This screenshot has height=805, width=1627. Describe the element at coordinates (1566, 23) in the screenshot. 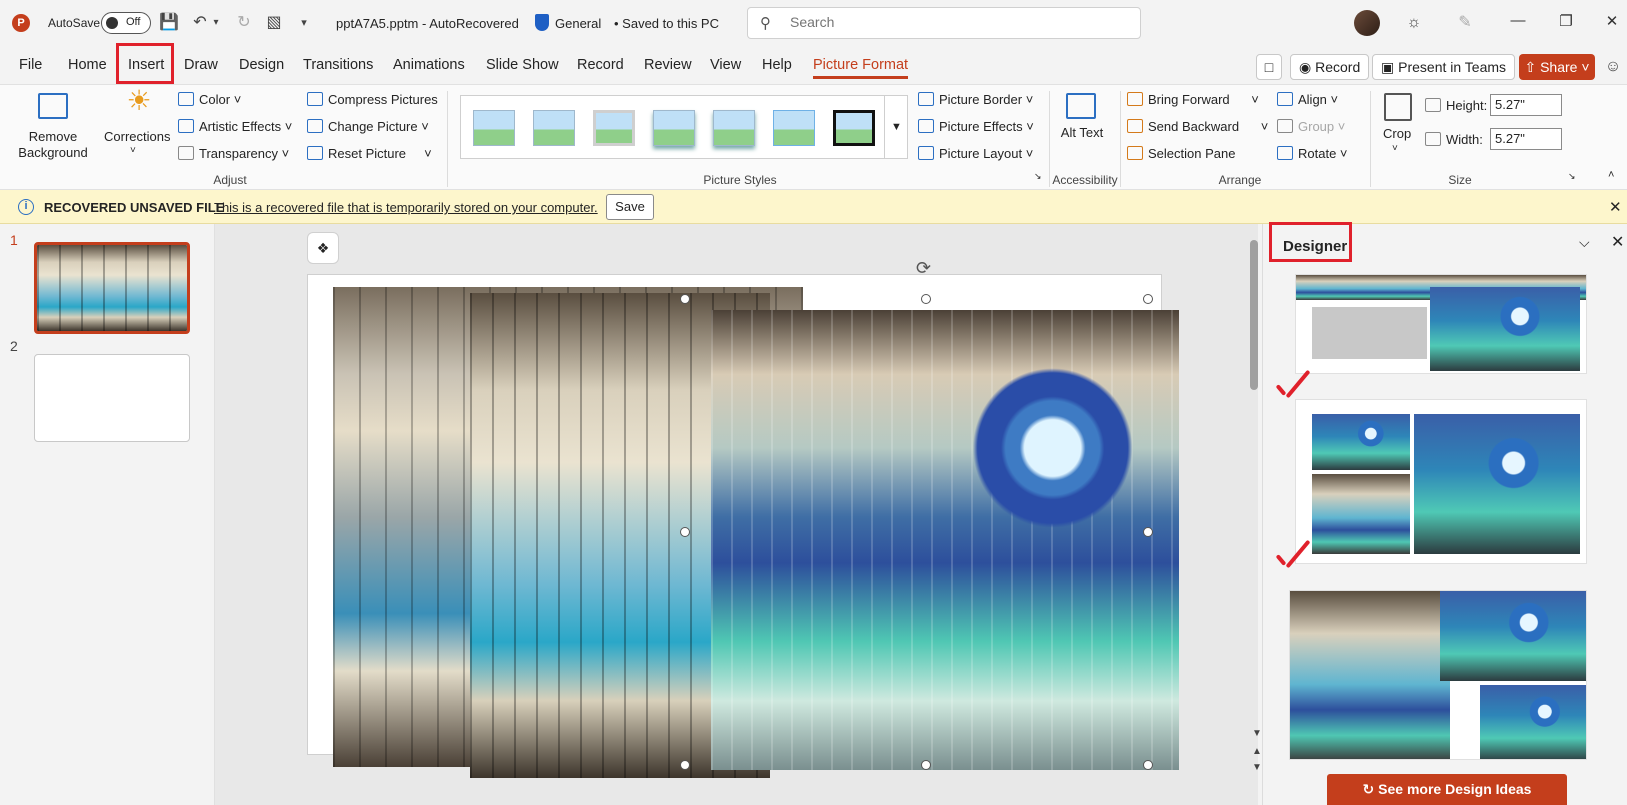

I see `restore-icon: ❐` at that location.